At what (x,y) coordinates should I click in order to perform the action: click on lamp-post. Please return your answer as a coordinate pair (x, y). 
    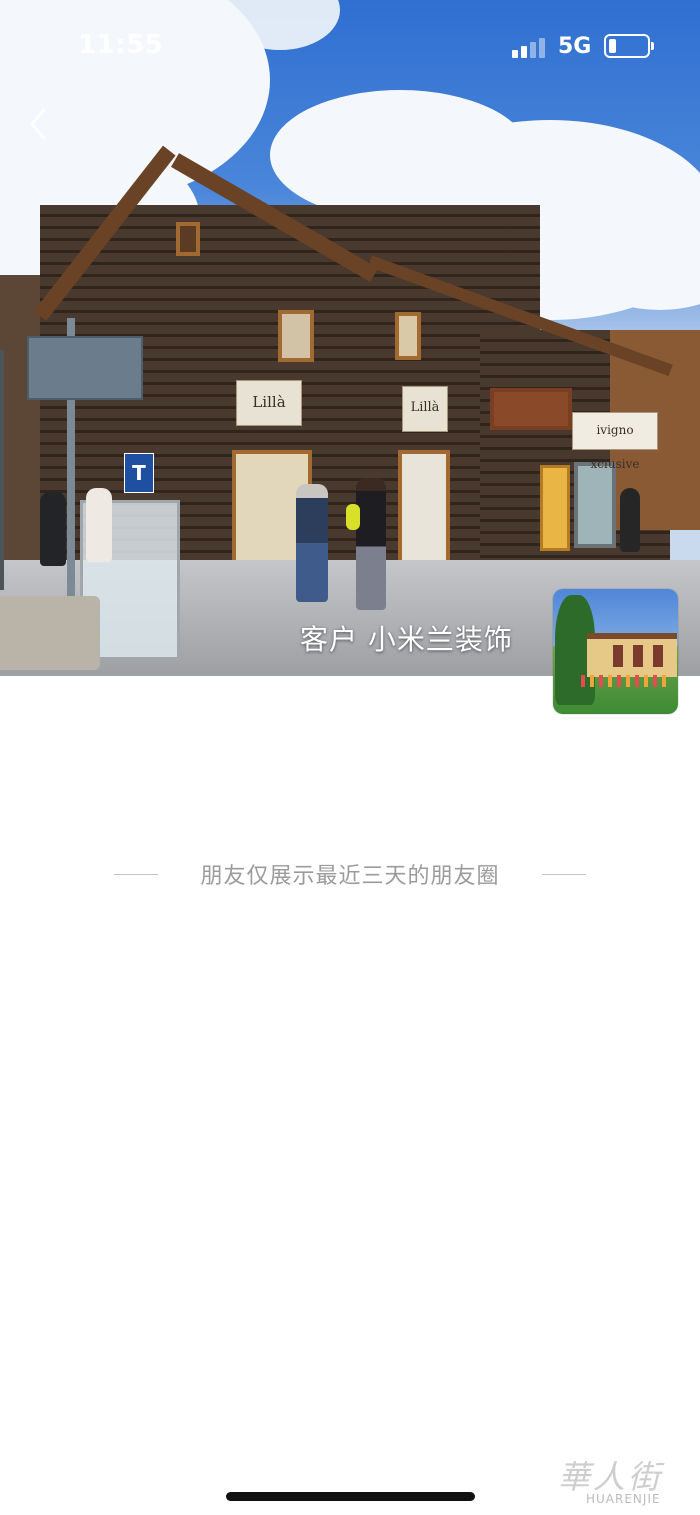
    Looking at the image, I should click on (2, 470).